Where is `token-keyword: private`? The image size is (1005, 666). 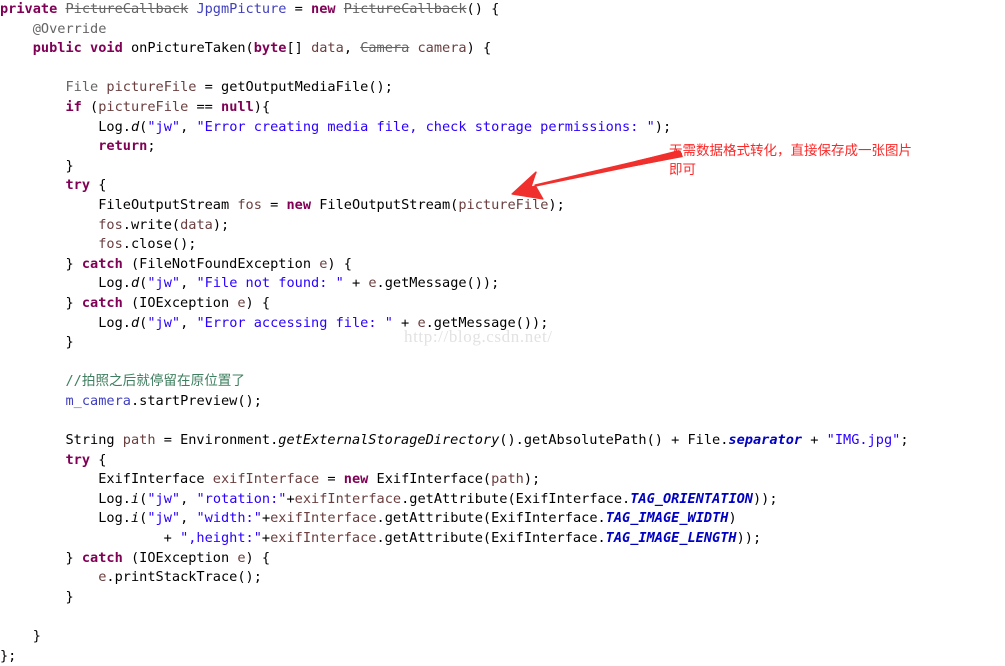 token-keyword: private is located at coordinates (29, 9).